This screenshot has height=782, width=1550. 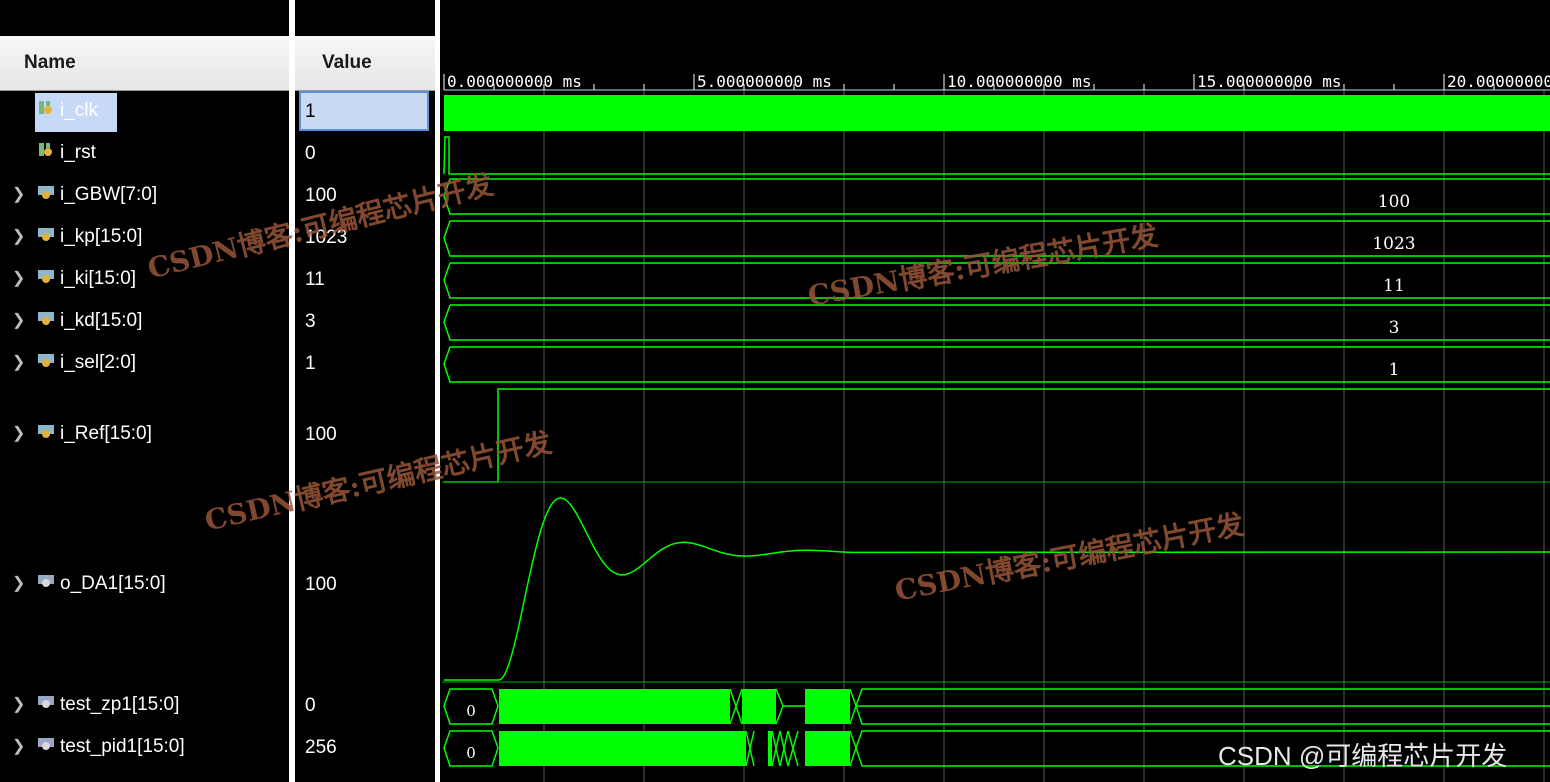 I want to click on tick-label: 15.000000000 ms, so click(x=1269, y=81).